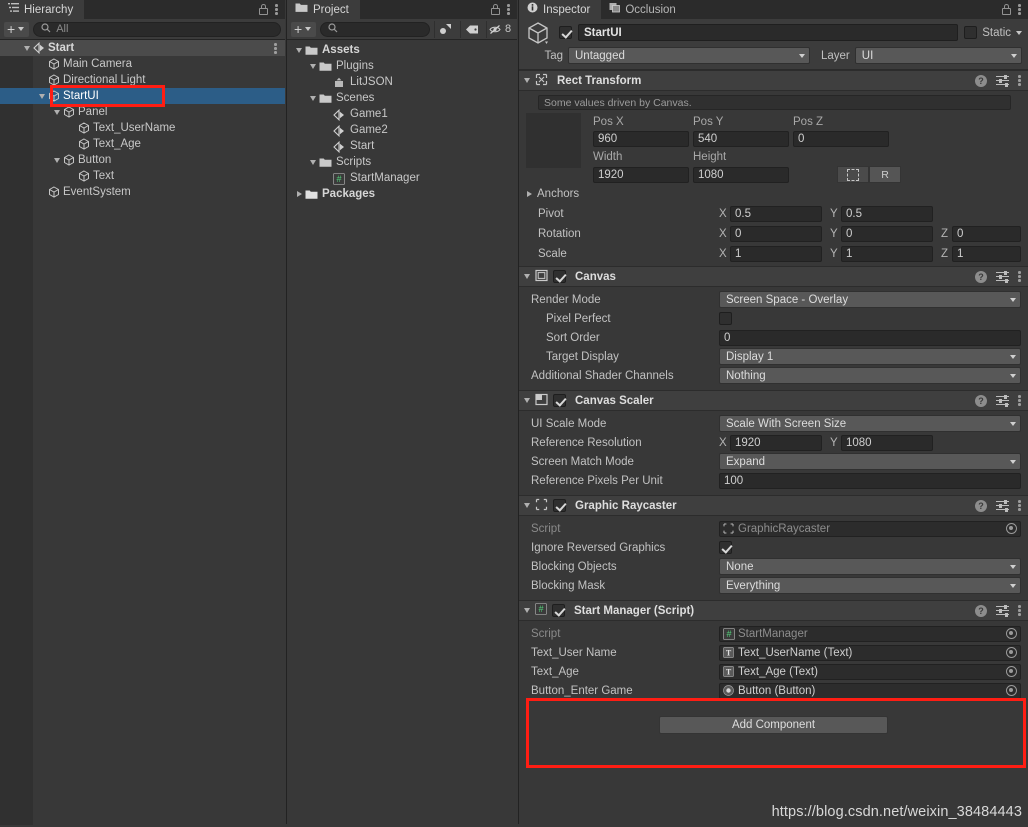 This screenshot has width=1028, height=827. I want to click on rotation-z-input: 0, so click(986, 234).